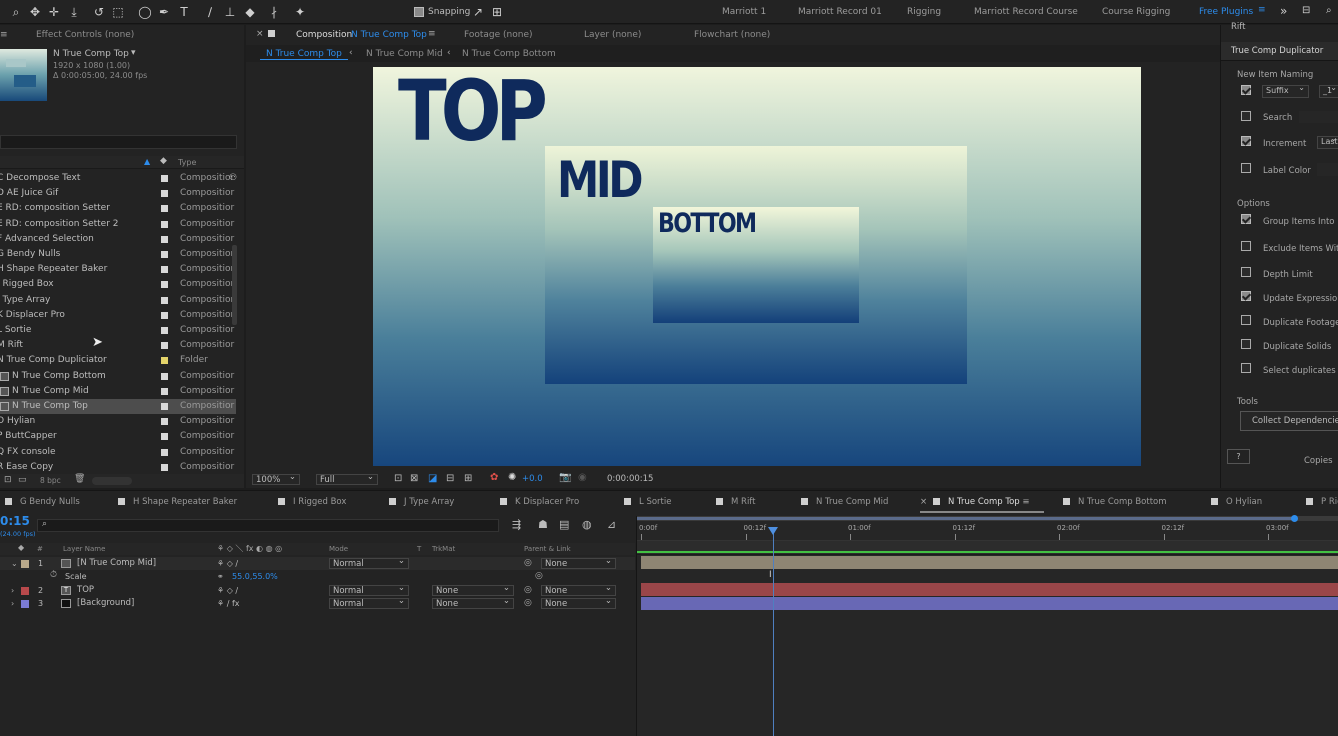 This screenshot has height=736, width=1338. Describe the element at coordinates (975, 502) in the screenshot. I see `timeline-tab: N True Comp Top ≡ ×` at that location.